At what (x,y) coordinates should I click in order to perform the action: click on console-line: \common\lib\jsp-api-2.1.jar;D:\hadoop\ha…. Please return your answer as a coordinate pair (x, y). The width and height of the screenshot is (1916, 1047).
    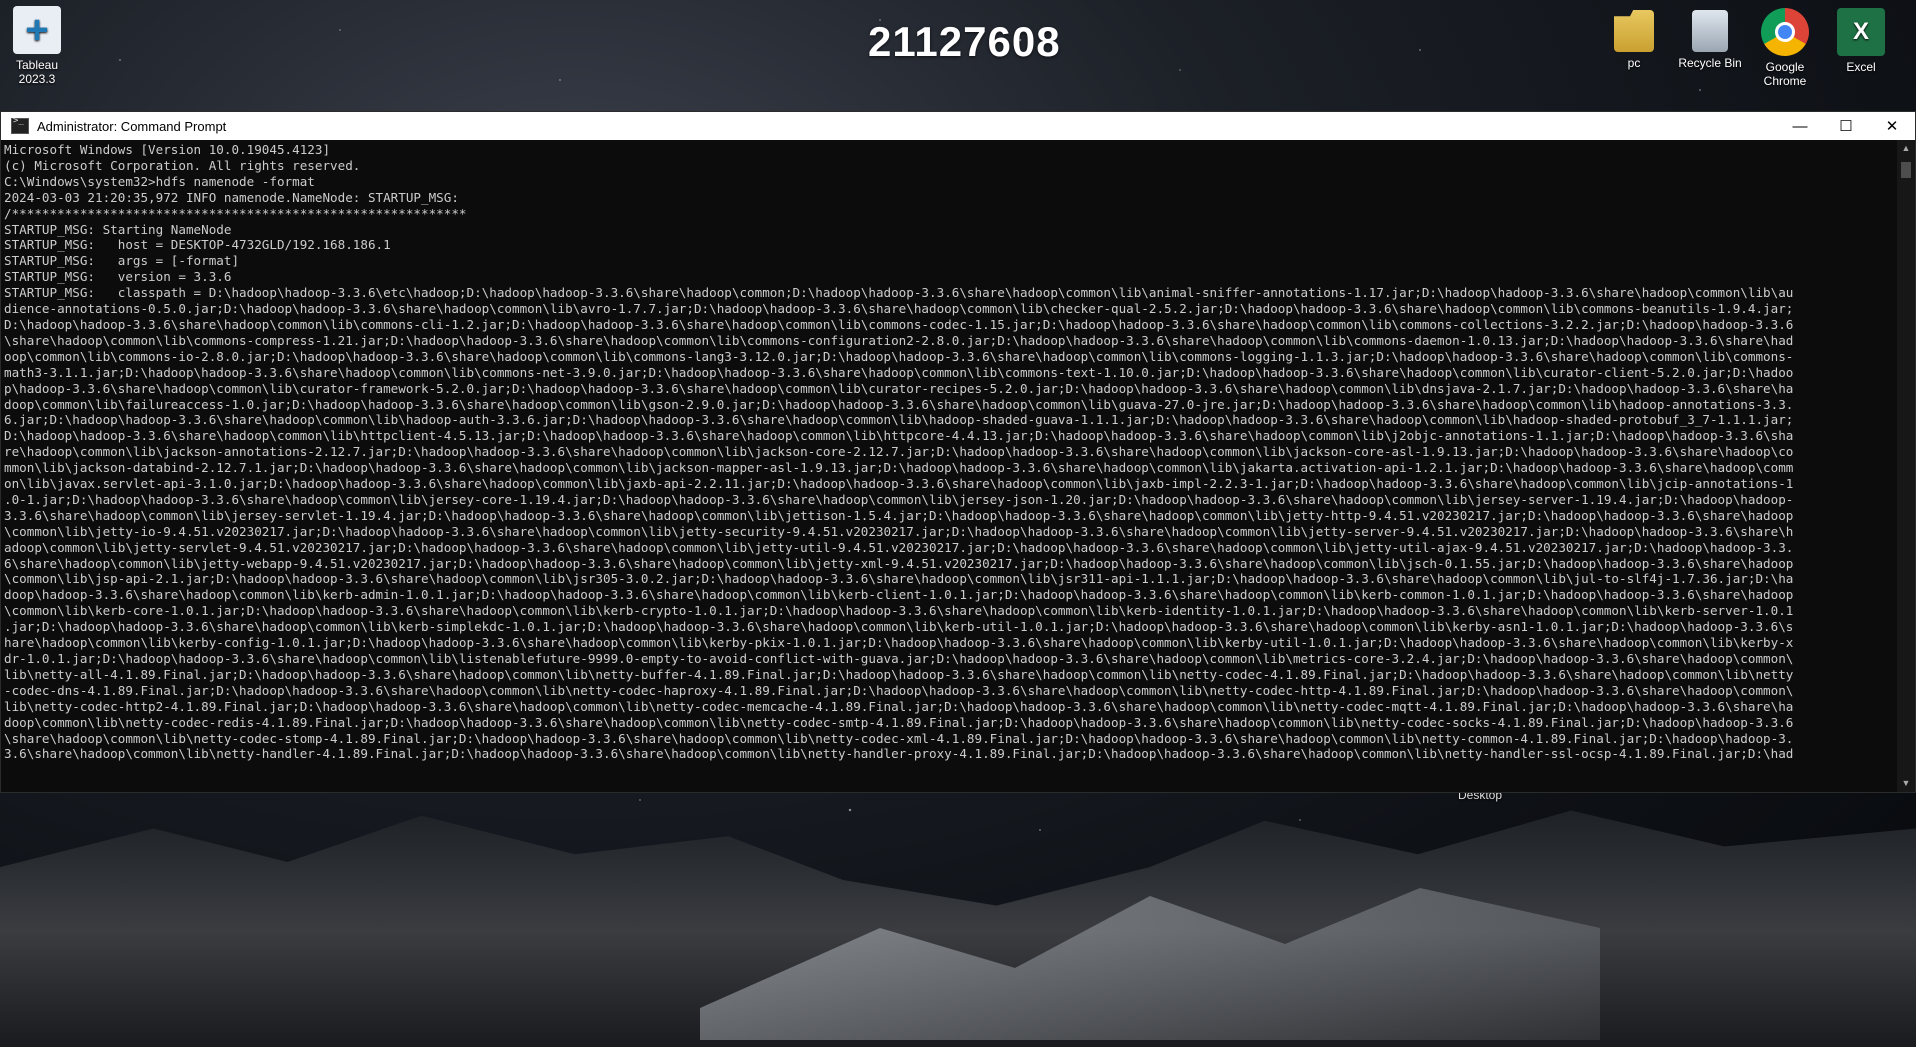
    Looking at the image, I should click on (899, 579).